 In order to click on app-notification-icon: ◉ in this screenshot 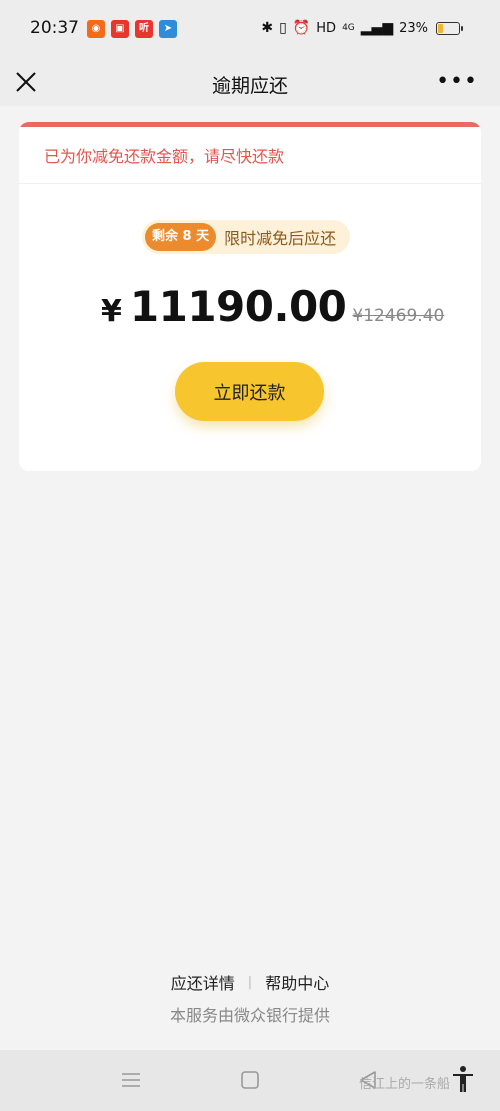, I will do `click(96, 29)`.